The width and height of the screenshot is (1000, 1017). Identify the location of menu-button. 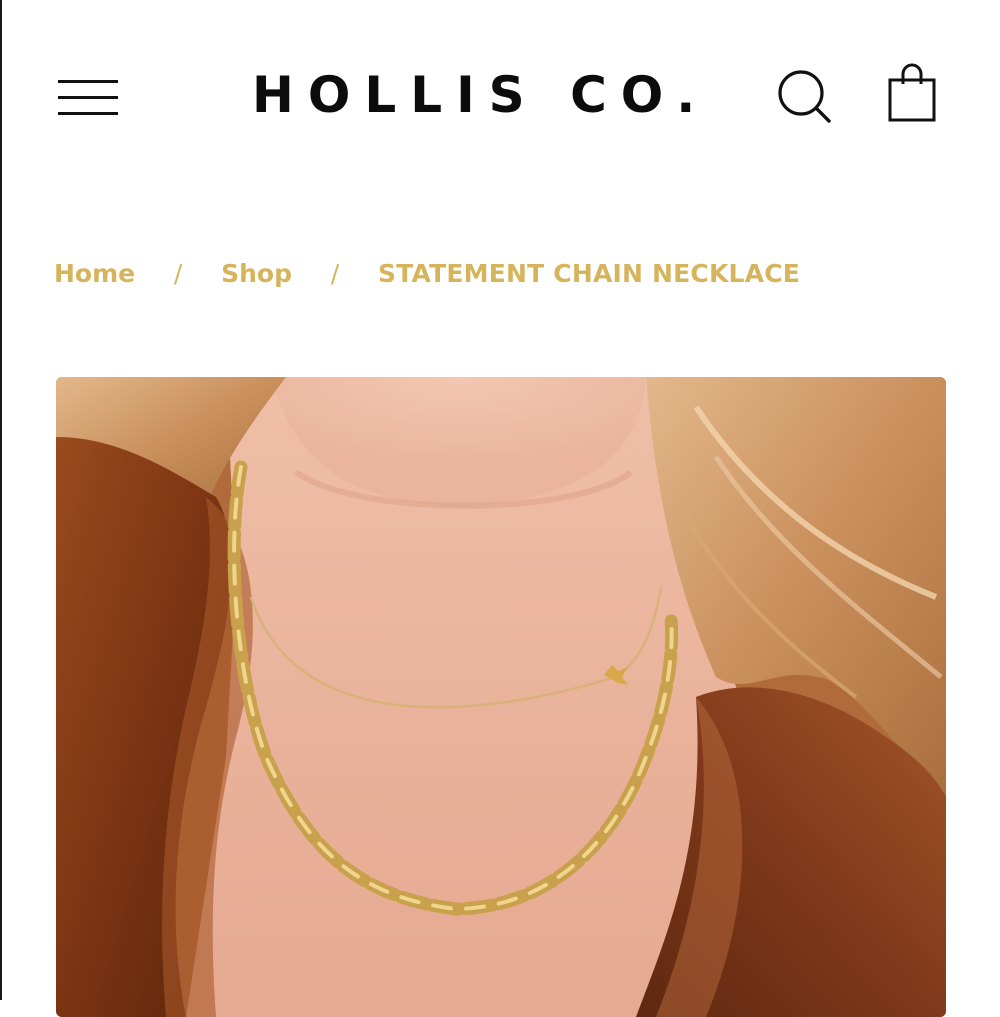
(88, 99).